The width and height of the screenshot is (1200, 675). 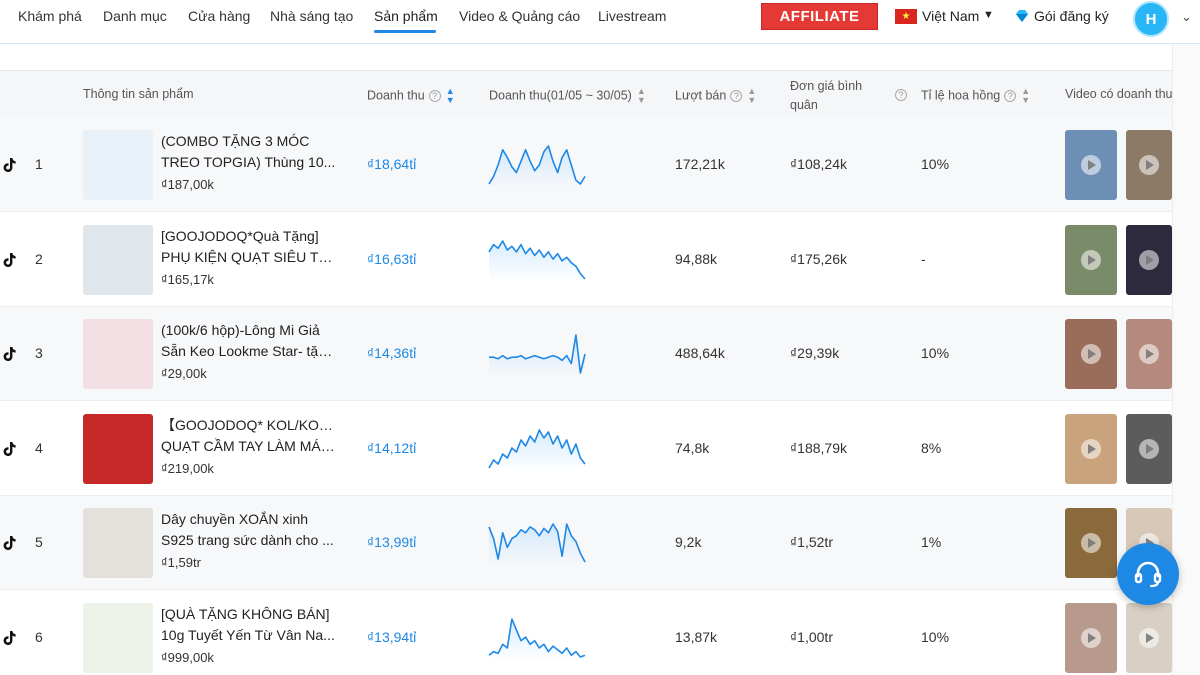 I want to click on affiliate-button: AFFILIATE, so click(x=819, y=16).